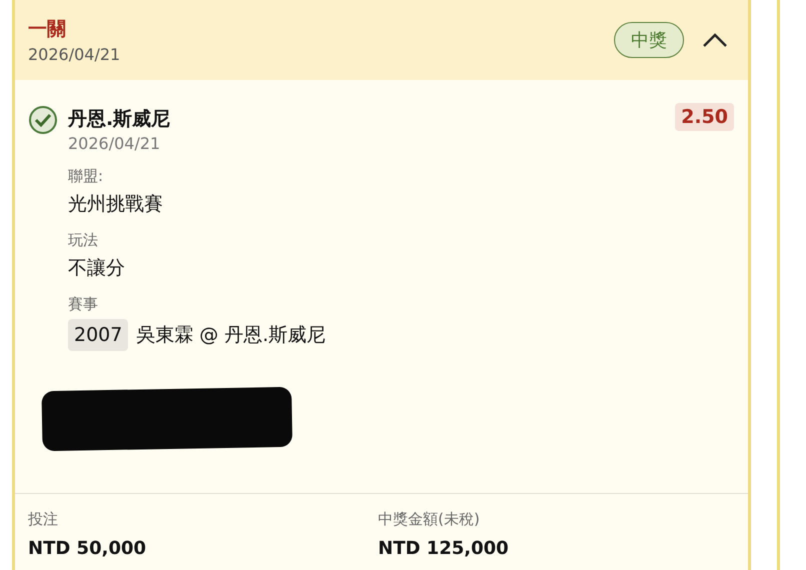  What do you see at coordinates (75, 54) in the screenshot?
I see `ticket-date: 2026/04/21` at bounding box center [75, 54].